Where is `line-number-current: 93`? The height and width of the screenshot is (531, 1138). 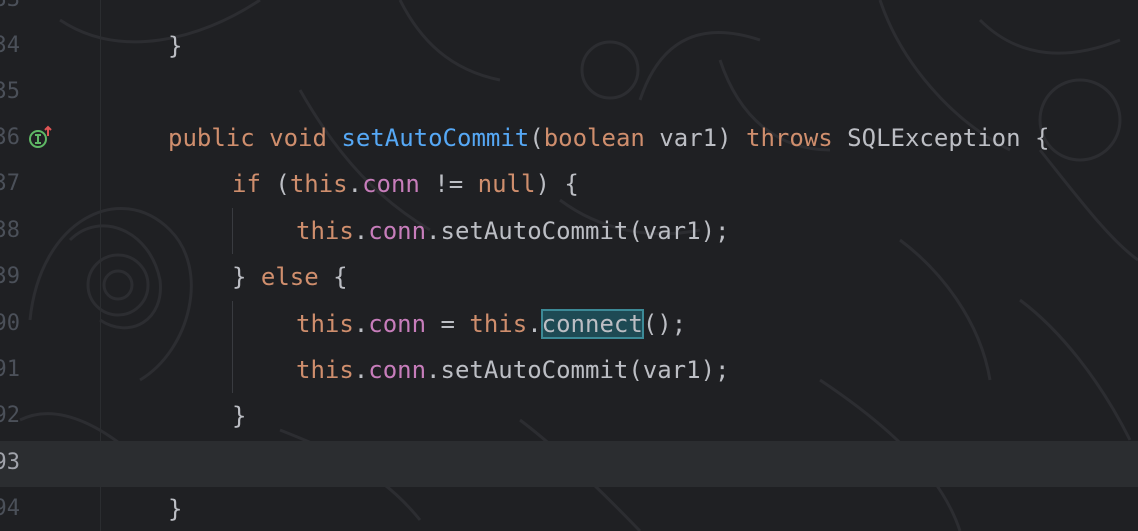 line-number-current: 93 is located at coordinates (10, 463).